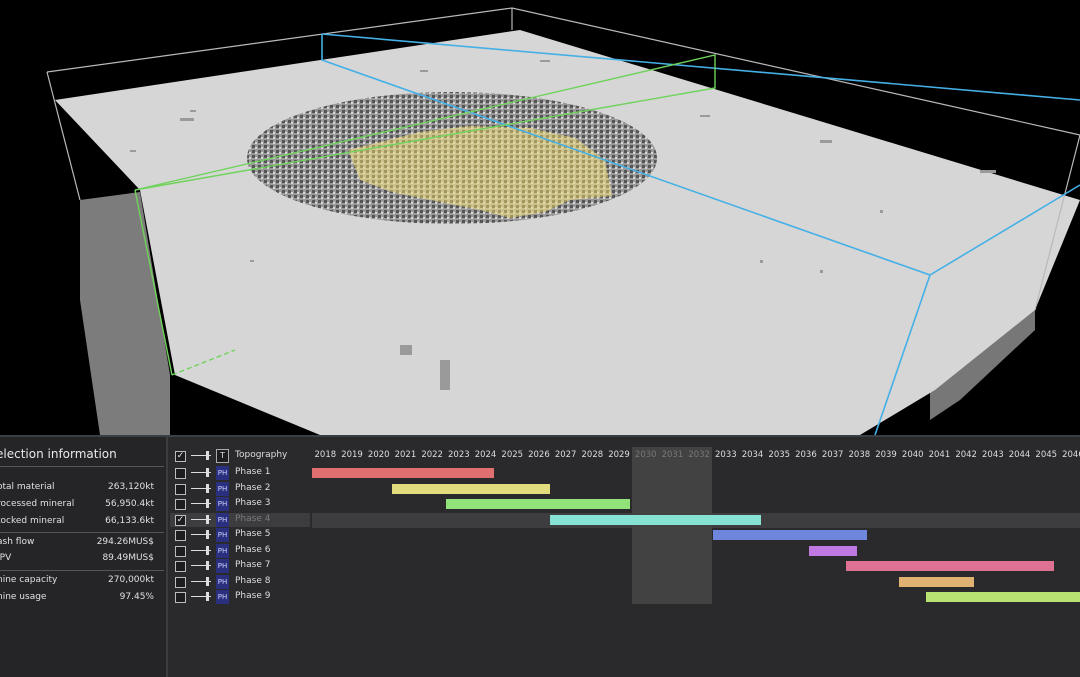 This screenshot has height=677, width=1080. Describe the element at coordinates (131, 487) in the screenshot. I see `info-value: 263,120kt` at that location.